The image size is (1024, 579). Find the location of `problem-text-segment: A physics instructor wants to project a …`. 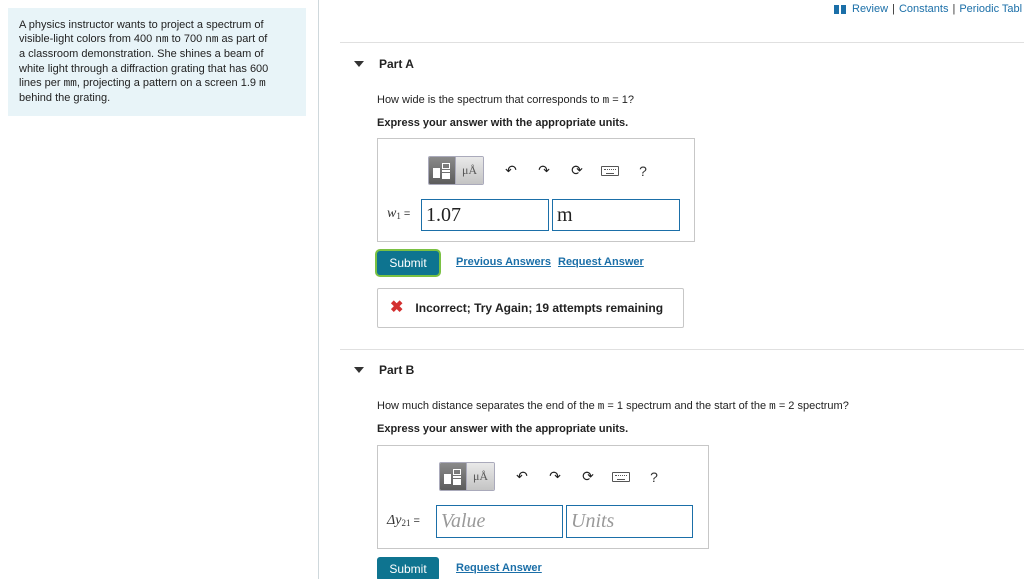

problem-text-segment: A physics instructor wants to project a … is located at coordinates (141, 25).